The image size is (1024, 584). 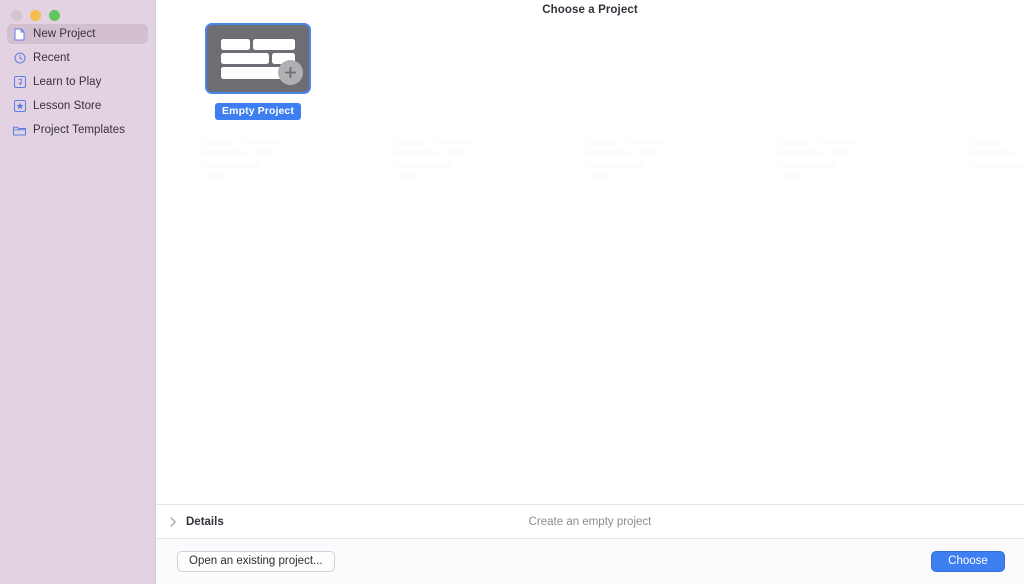 What do you see at coordinates (19, 58) in the screenshot?
I see `clock-icon` at bounding box center [19, 58].